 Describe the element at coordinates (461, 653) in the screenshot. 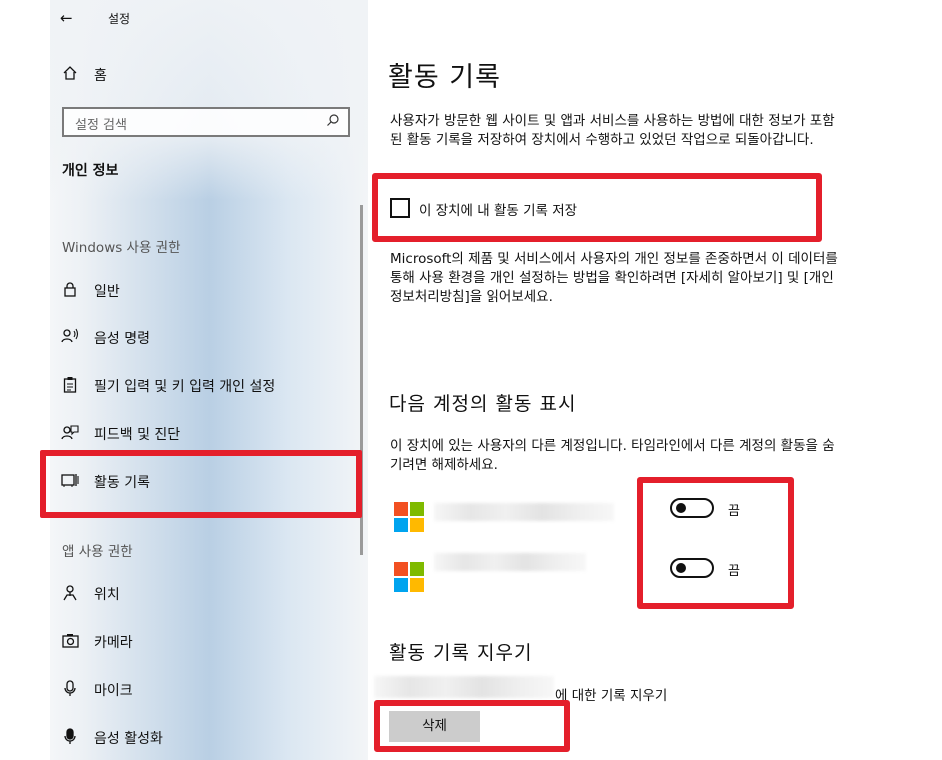

I see `clear-history-heading: 활동 기록 지우기` at that location.